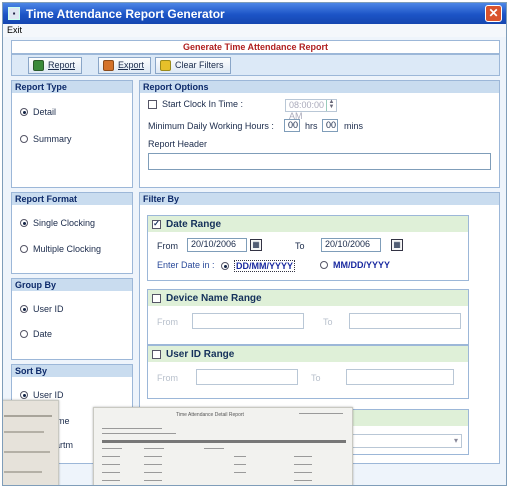 The width and height of the screenshot is (512, 488). I want to click on group-by-date-label: Date, so click(43, 334).